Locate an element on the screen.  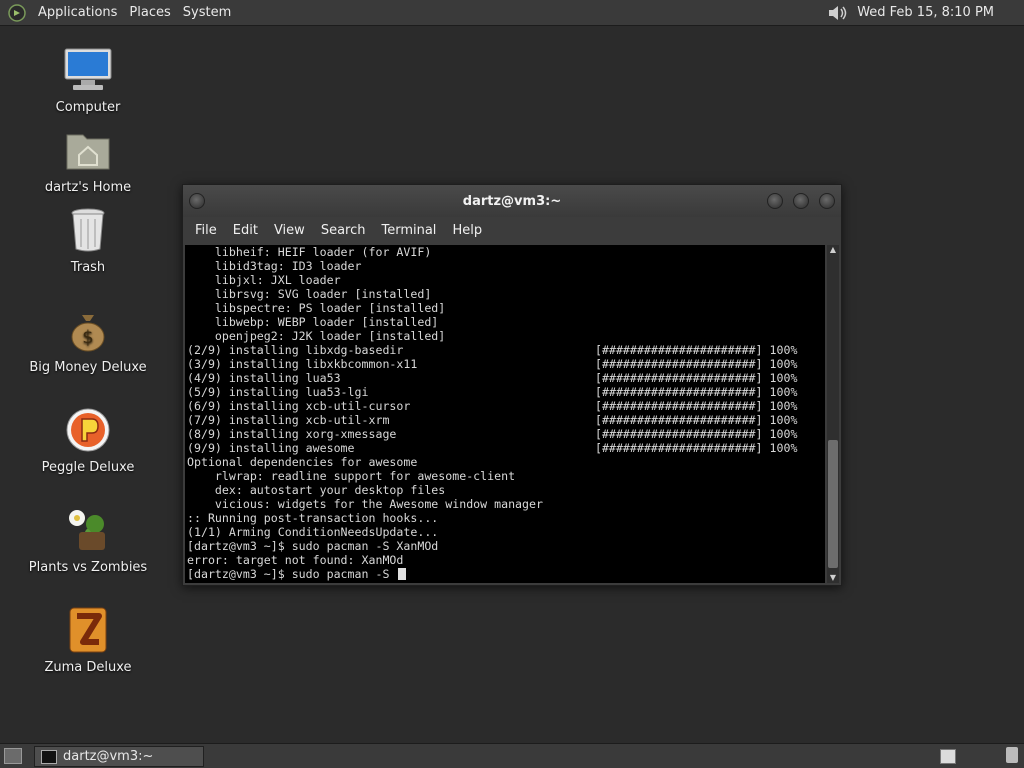
scroll-up-arrow-icon: ▲ is located at coordinates (833, 250).